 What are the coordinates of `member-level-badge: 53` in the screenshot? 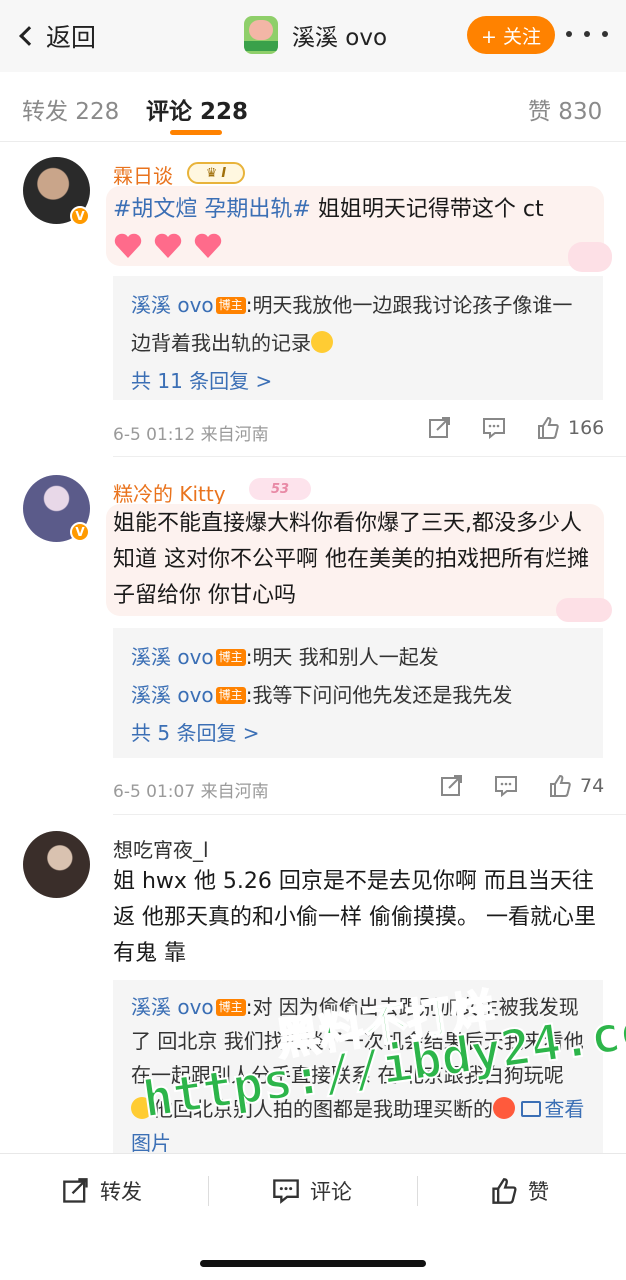 It's located at (280, 489).